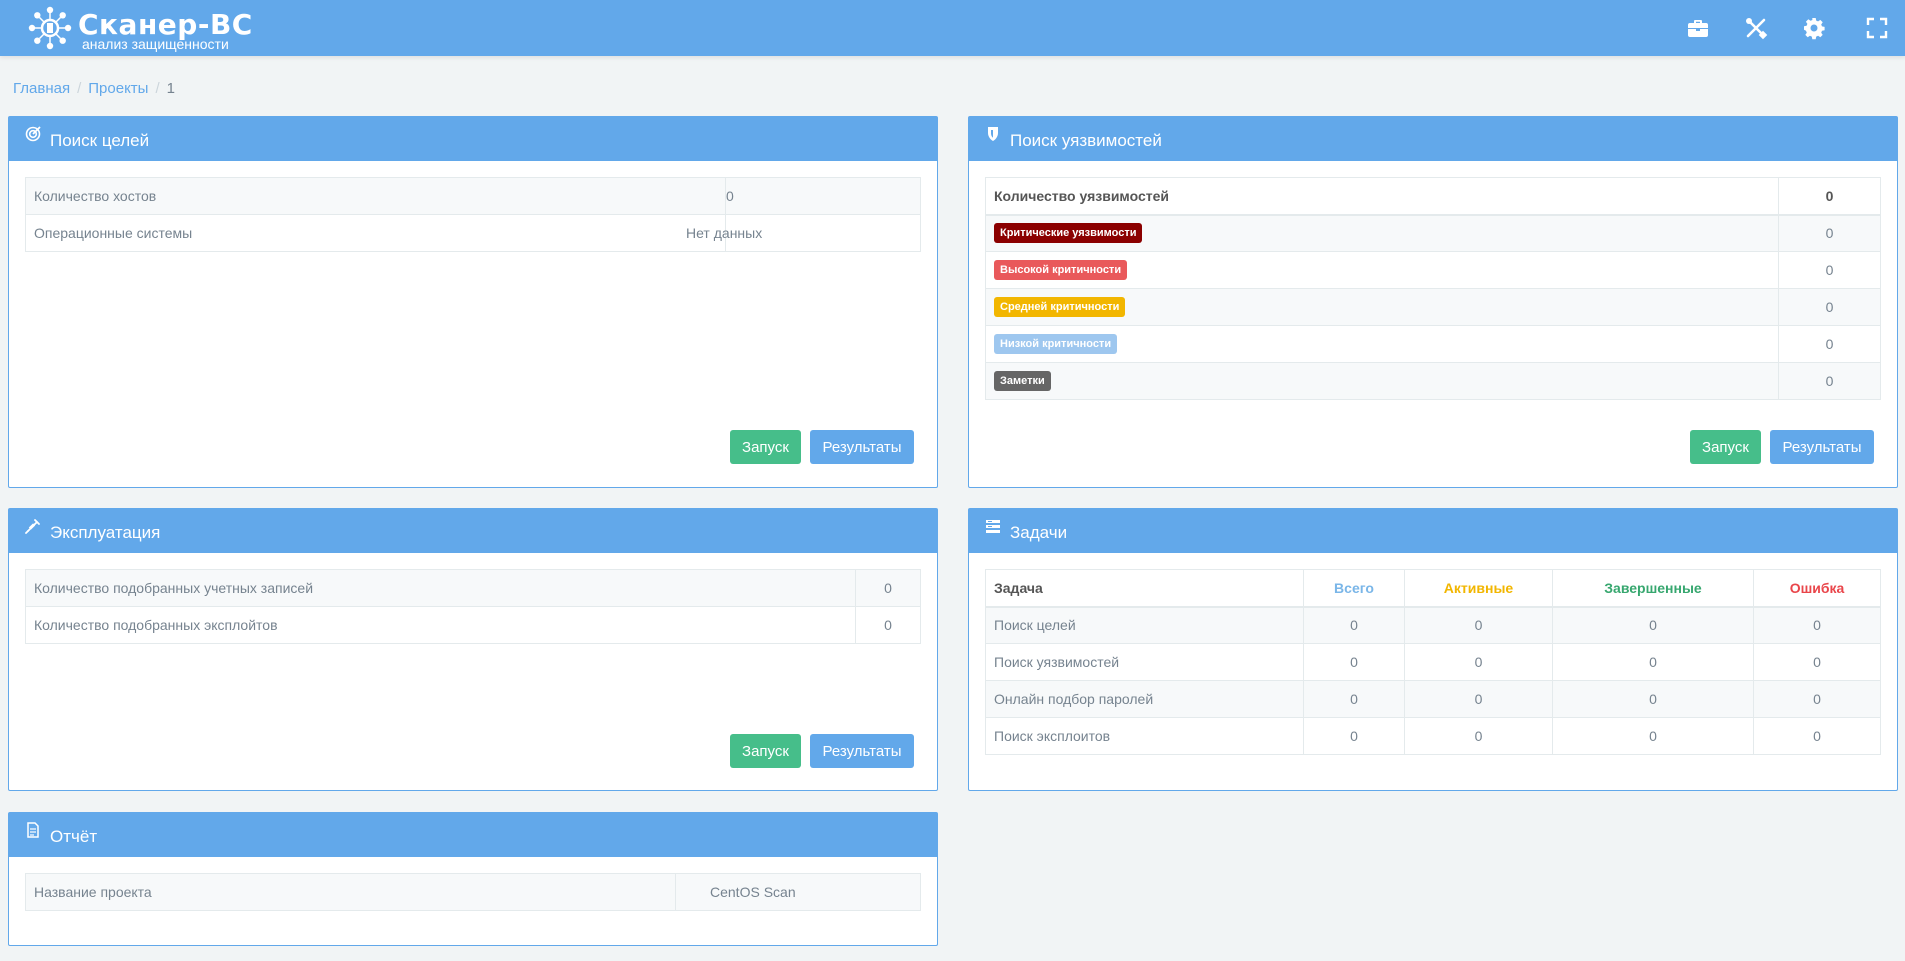  Describe the element at coordinates (1756, 28) in the screenshot. I see `tools-icon` at that location.